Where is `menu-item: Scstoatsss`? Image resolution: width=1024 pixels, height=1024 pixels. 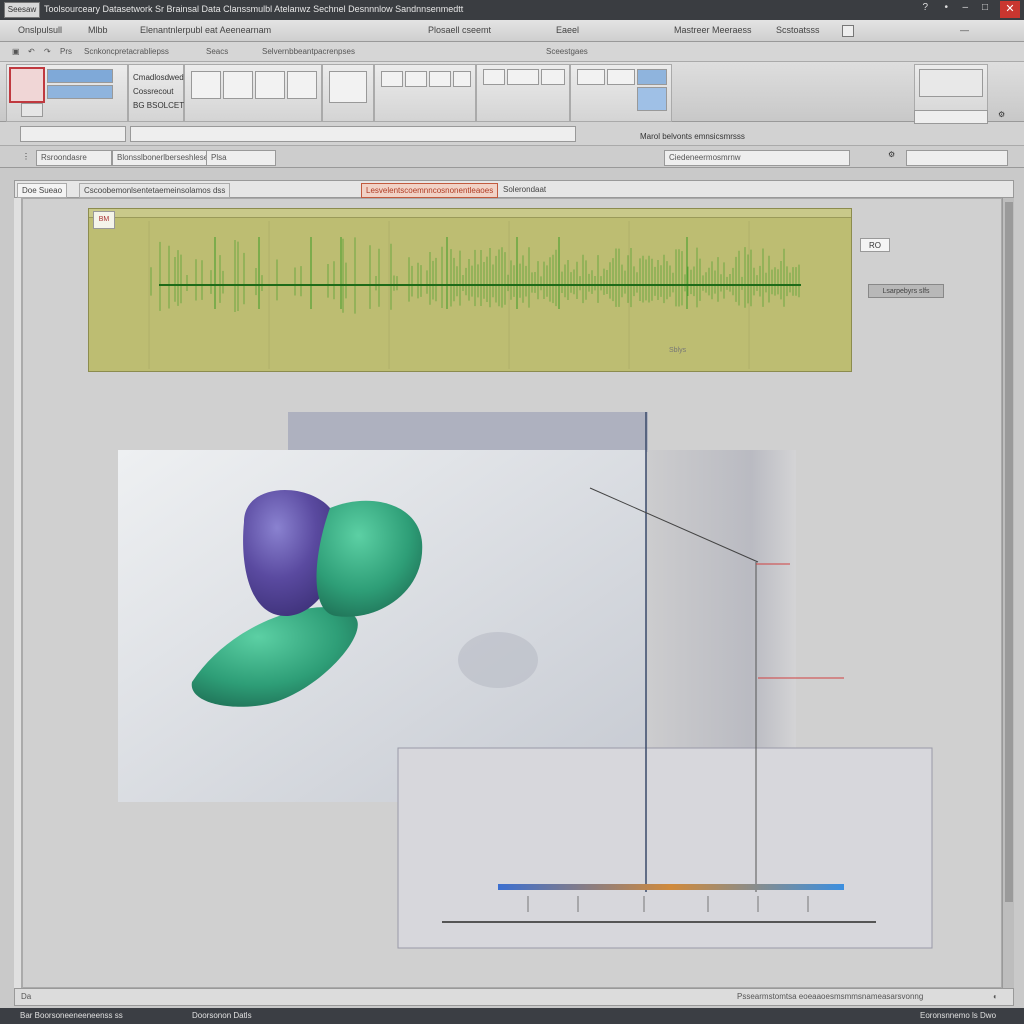
menu-item: Scstoatsss is located at coordinates (798, 30).